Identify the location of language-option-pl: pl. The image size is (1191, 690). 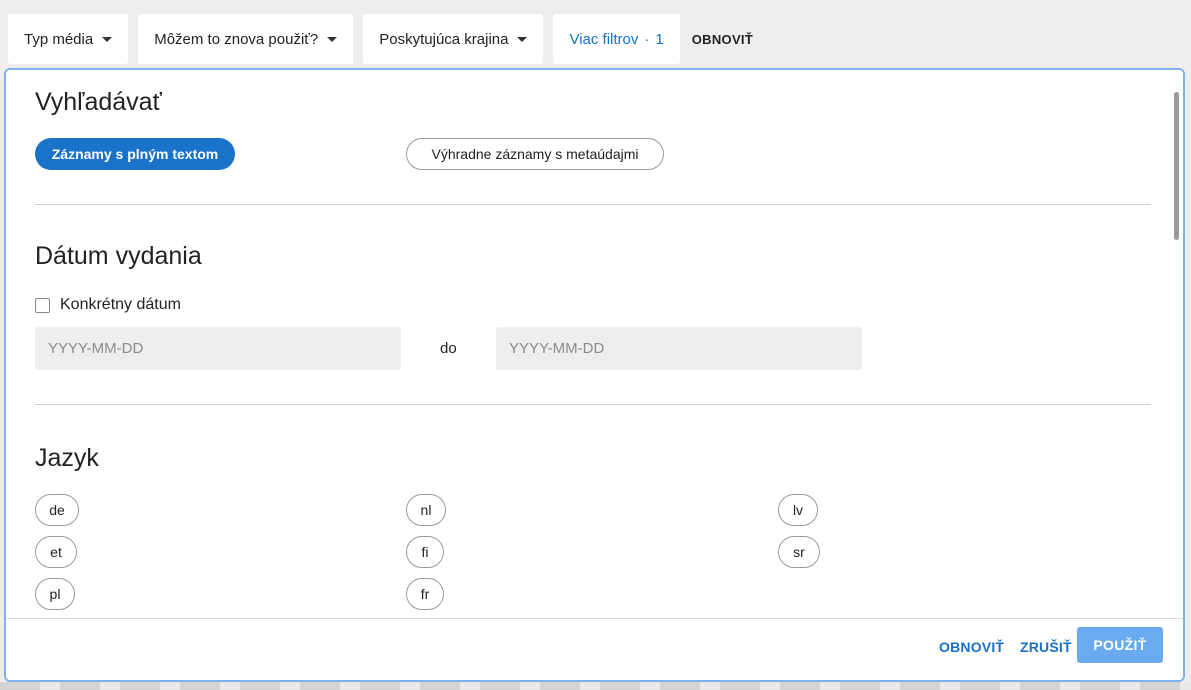
(55, 594).